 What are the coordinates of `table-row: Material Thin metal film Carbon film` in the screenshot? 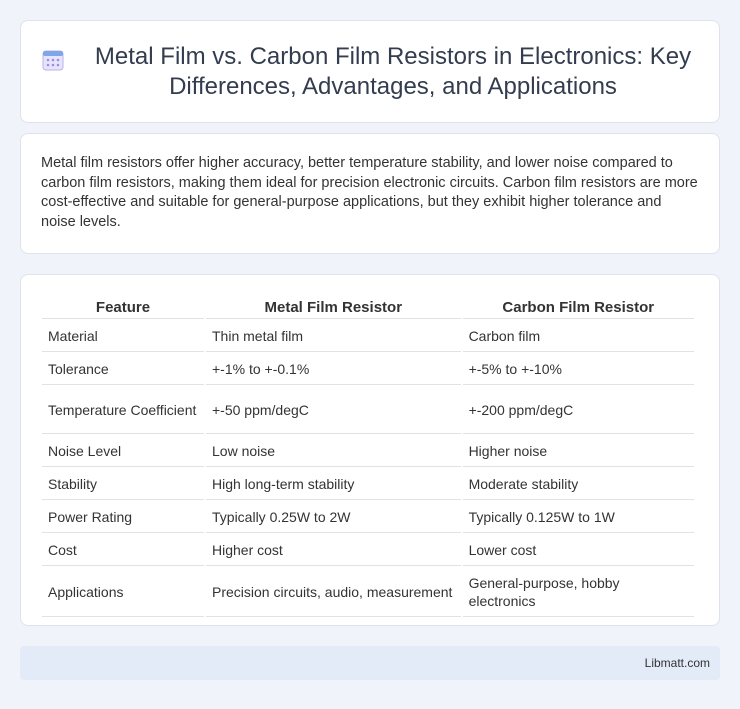 It's located at (368, 336).